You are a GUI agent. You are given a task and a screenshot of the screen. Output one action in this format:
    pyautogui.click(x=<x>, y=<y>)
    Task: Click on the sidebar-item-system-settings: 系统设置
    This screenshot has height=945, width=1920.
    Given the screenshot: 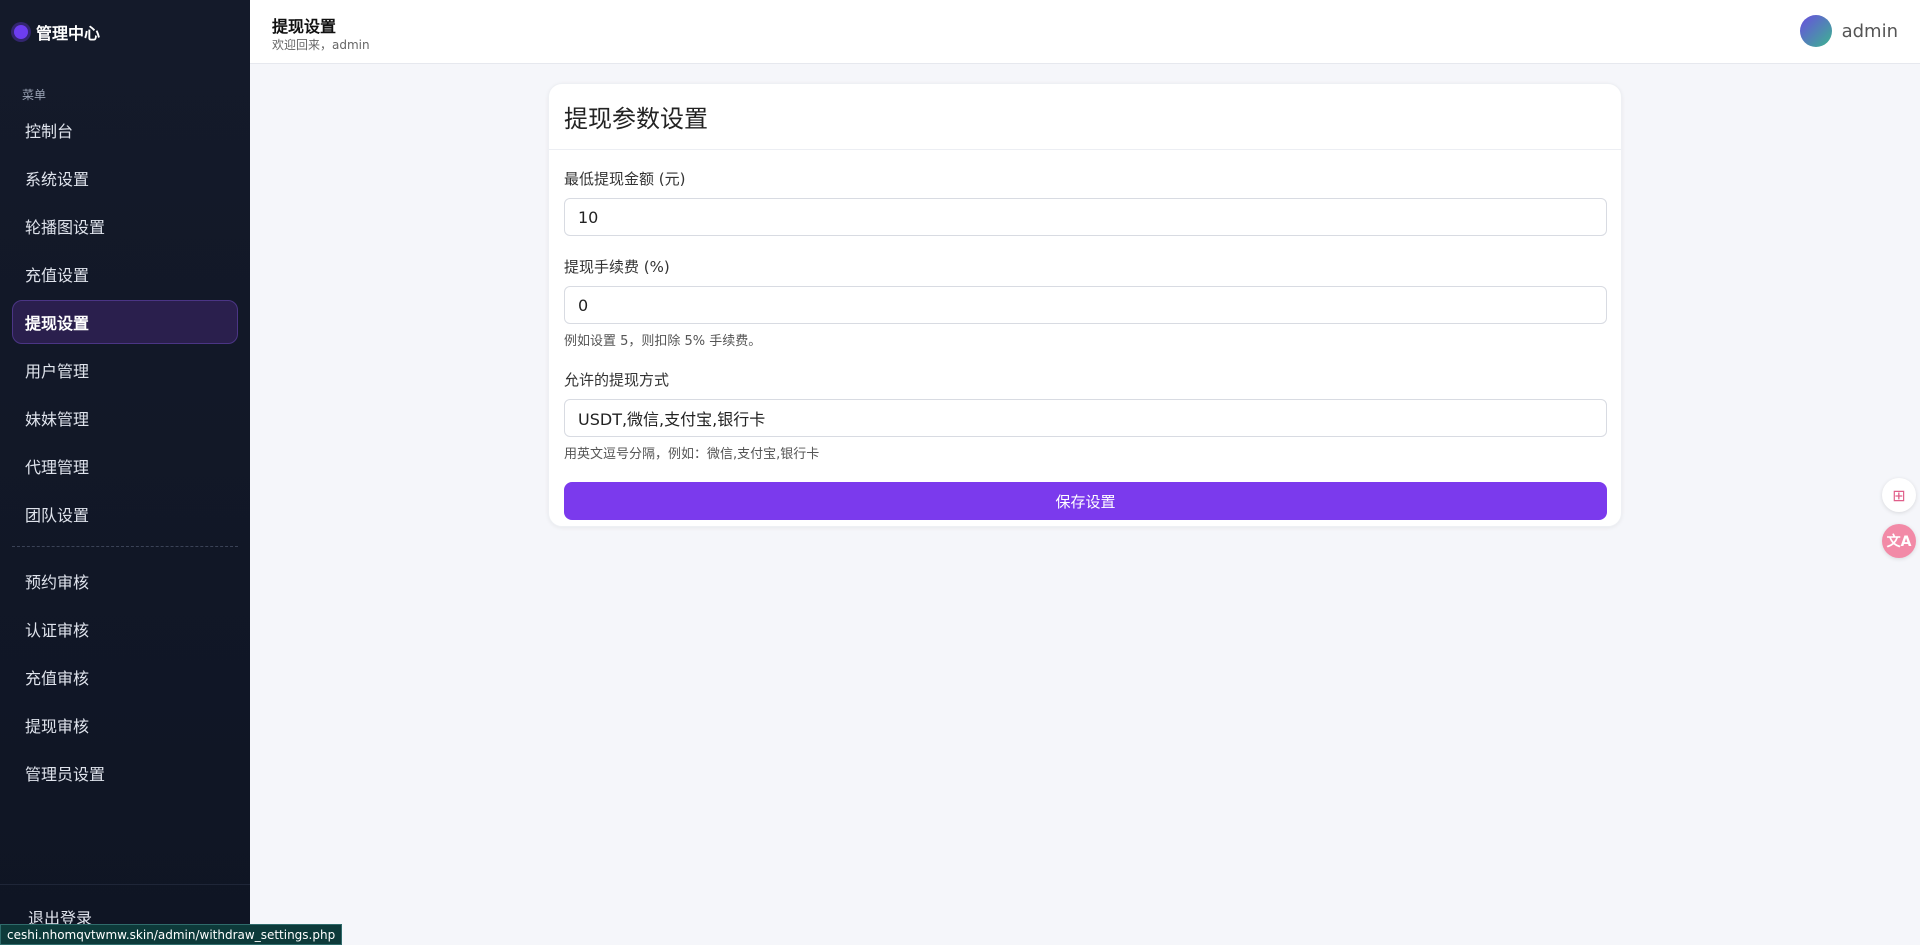 What is the action you would take?
    pyautogui.click(x=125, y=178)
    